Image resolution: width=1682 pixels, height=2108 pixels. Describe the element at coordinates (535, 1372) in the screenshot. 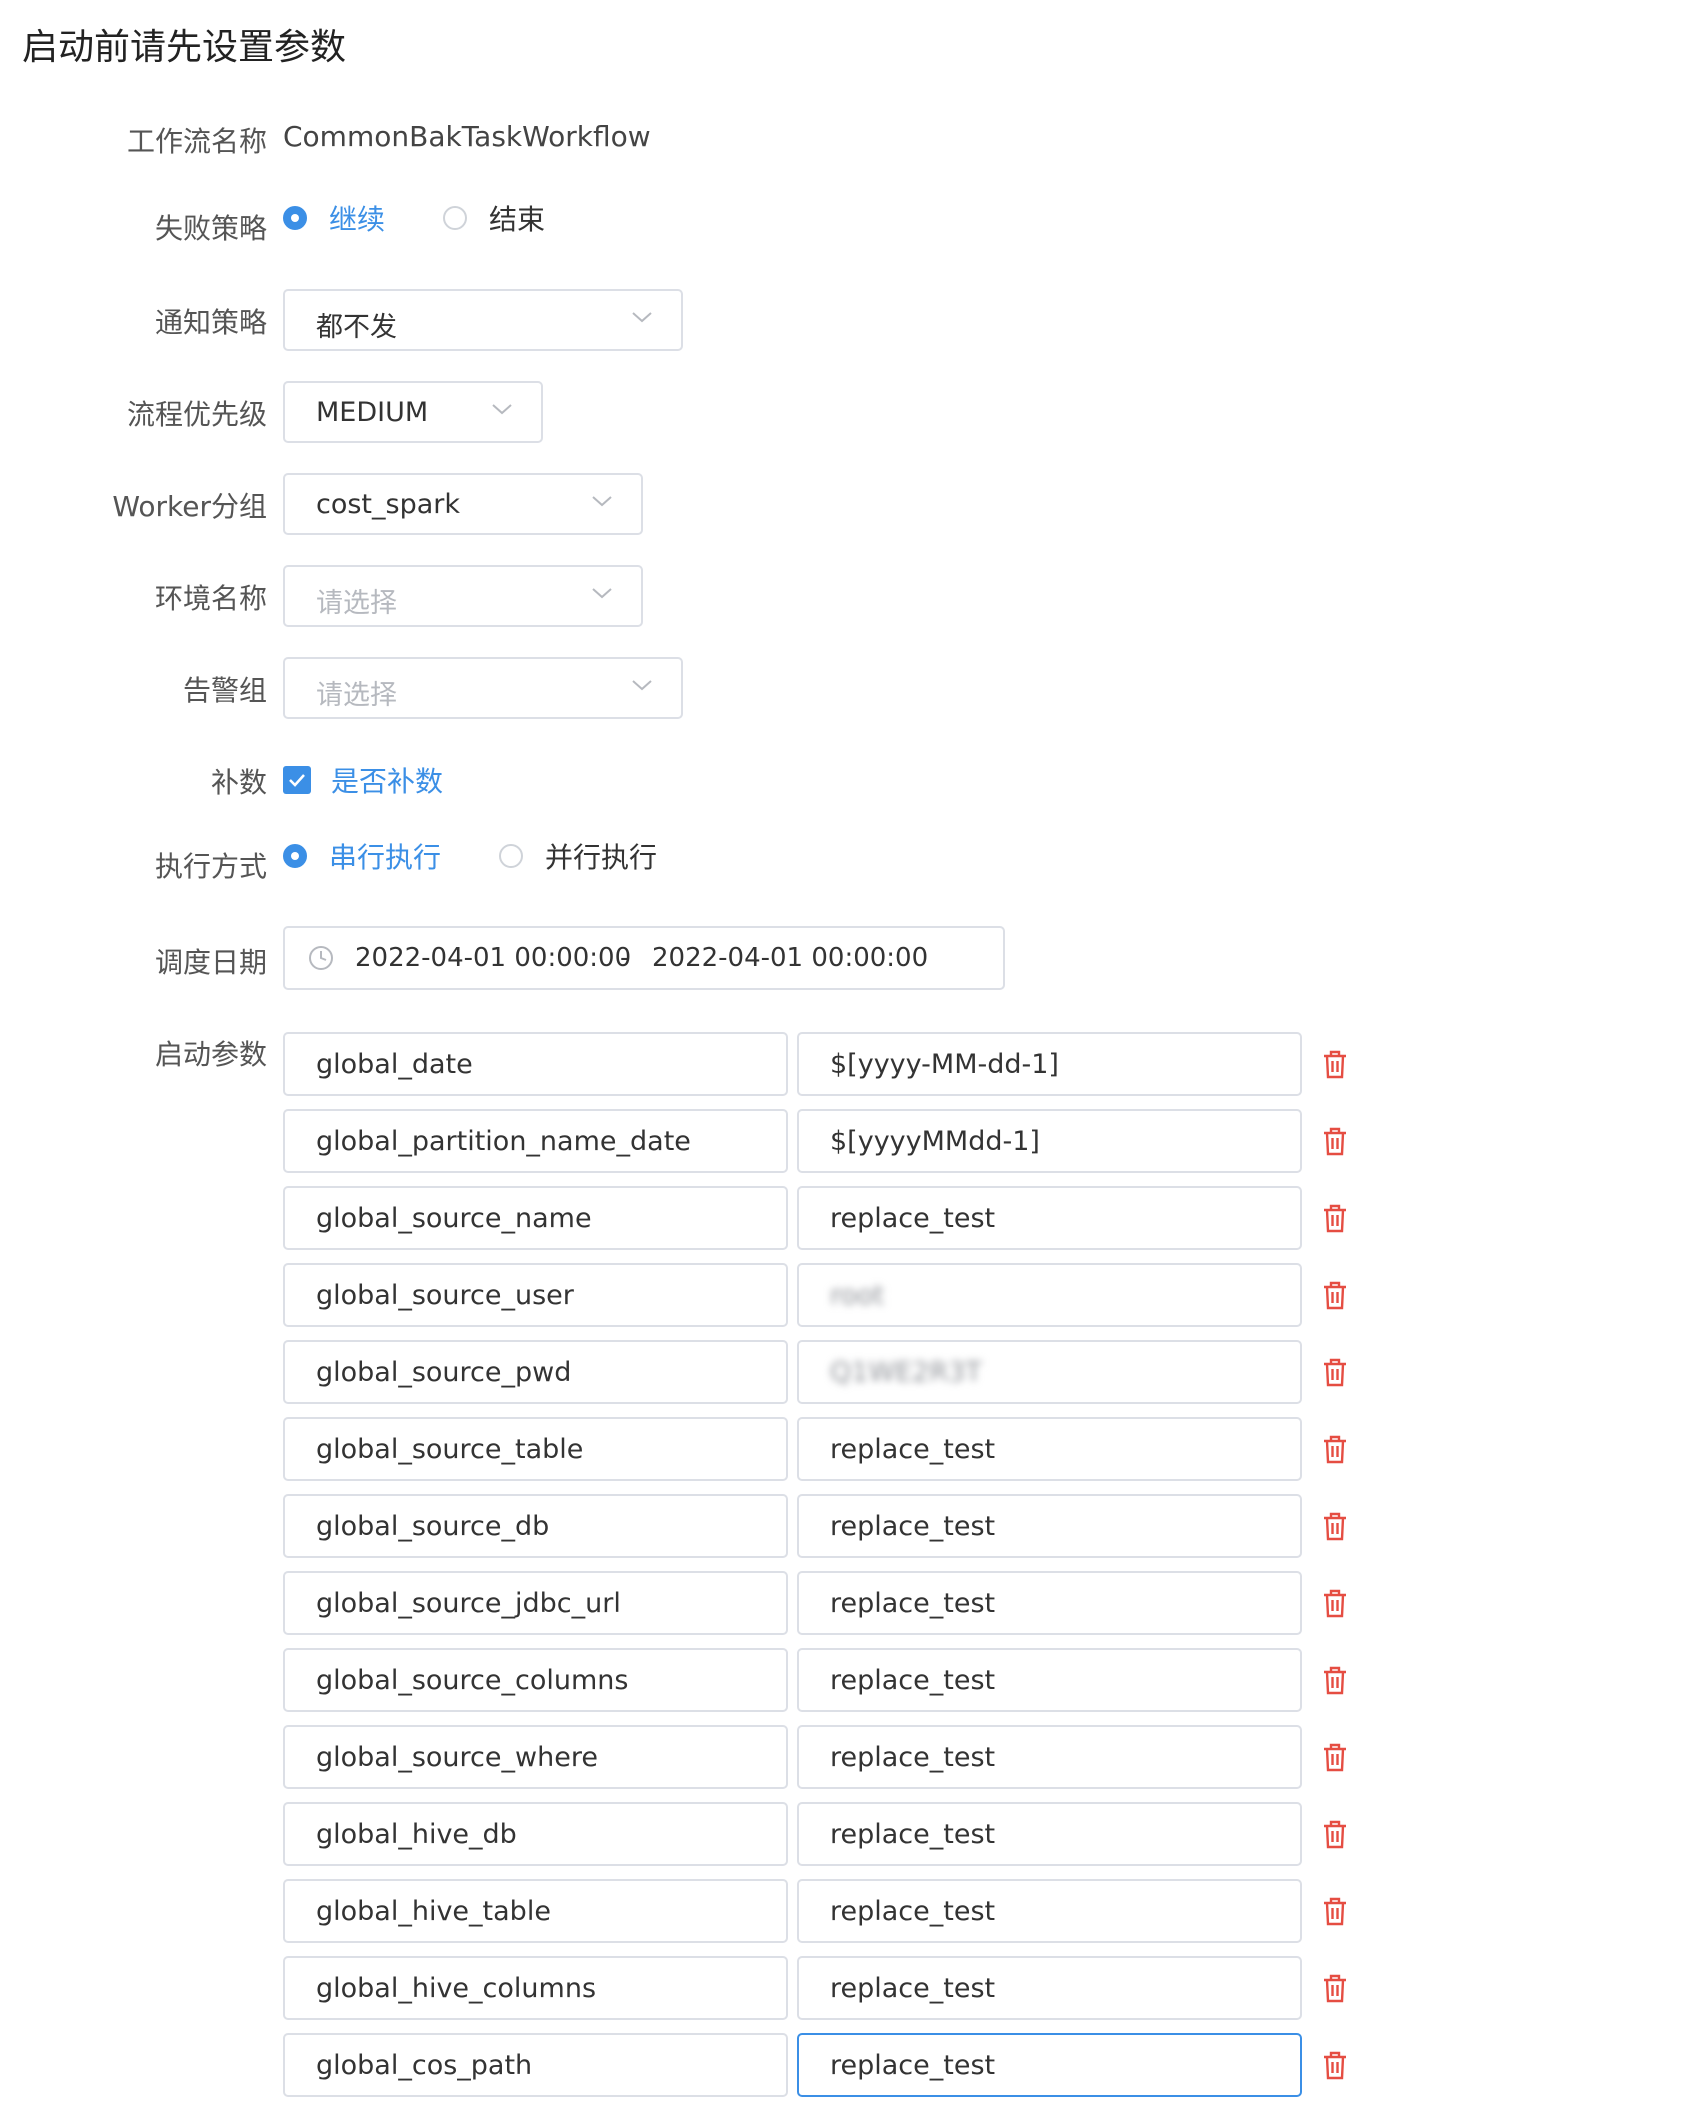

I see `param-key-input: global_source_pwd` at that location.